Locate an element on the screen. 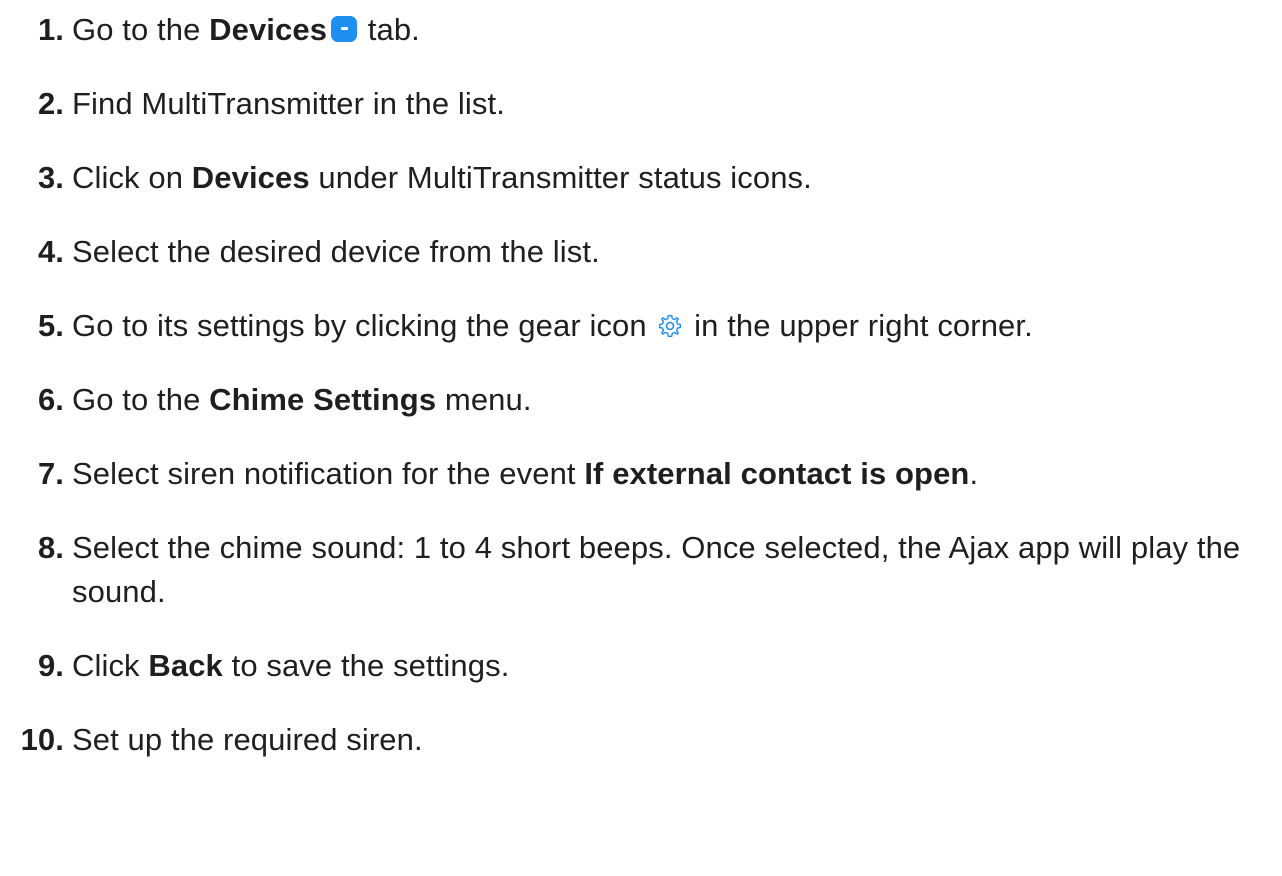 The image size is (1282, 876). step-number: 2. is located at coordinates (50, 103).